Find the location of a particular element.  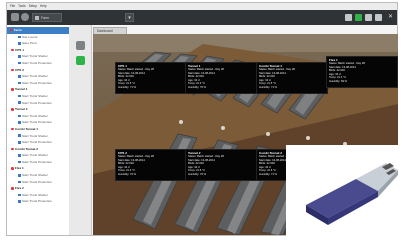

site-select-label: Farm is located at coordinates (45, 18).